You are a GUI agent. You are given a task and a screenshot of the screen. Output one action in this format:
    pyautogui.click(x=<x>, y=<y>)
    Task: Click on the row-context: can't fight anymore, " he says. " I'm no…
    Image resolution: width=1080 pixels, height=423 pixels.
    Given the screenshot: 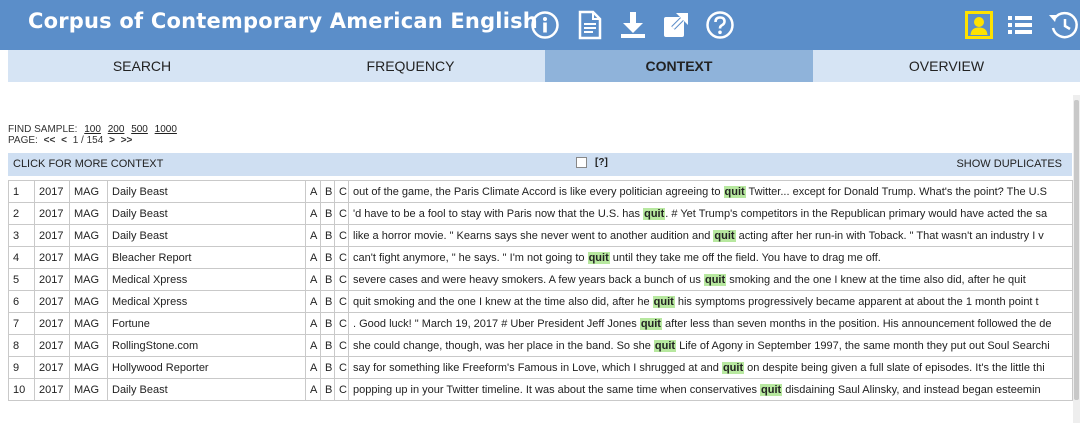 What is the action you would take?
    pyautogui.click(x=710, y=257)
    